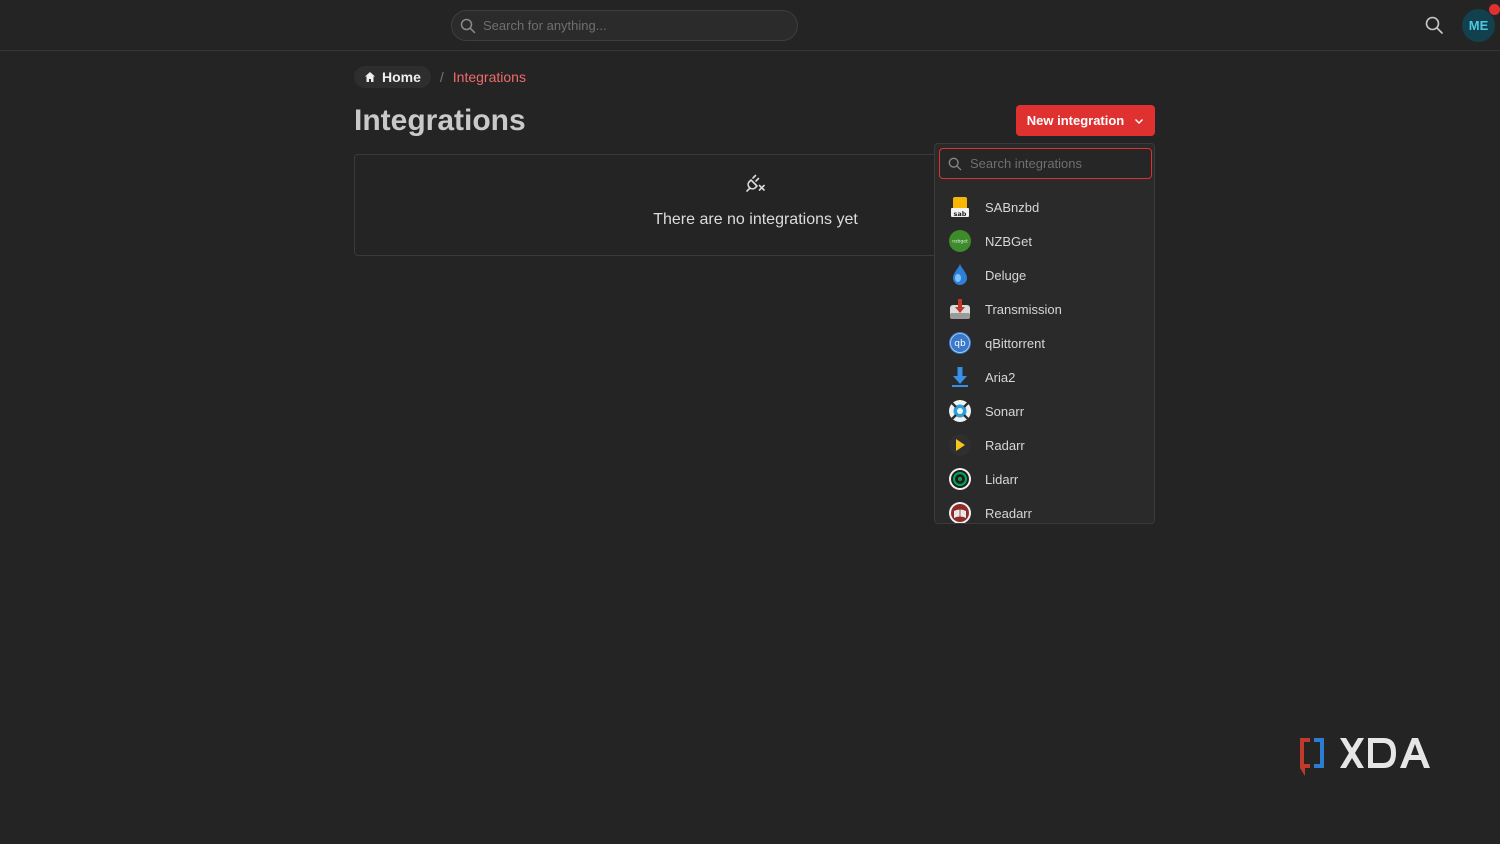 The width and height of the screenshot is (1500, 844). Describe the element at coordinates (1478, 25) in the screenshot. I see `user-avatar: ME` at that location.